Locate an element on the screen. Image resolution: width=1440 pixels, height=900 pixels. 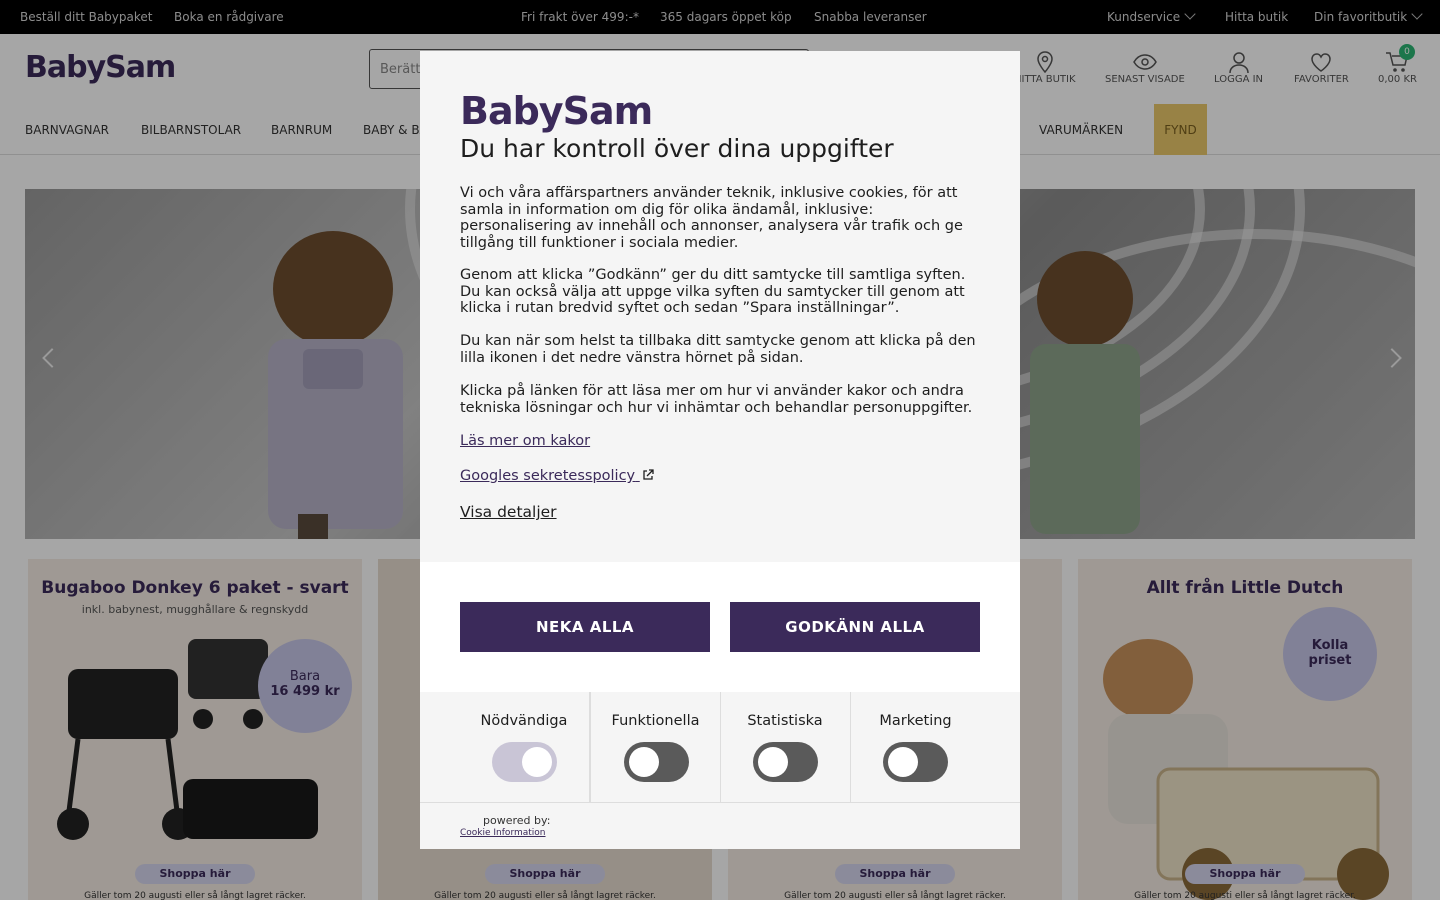
powered-by-label: powered by: is located at coordinates (517, 820).